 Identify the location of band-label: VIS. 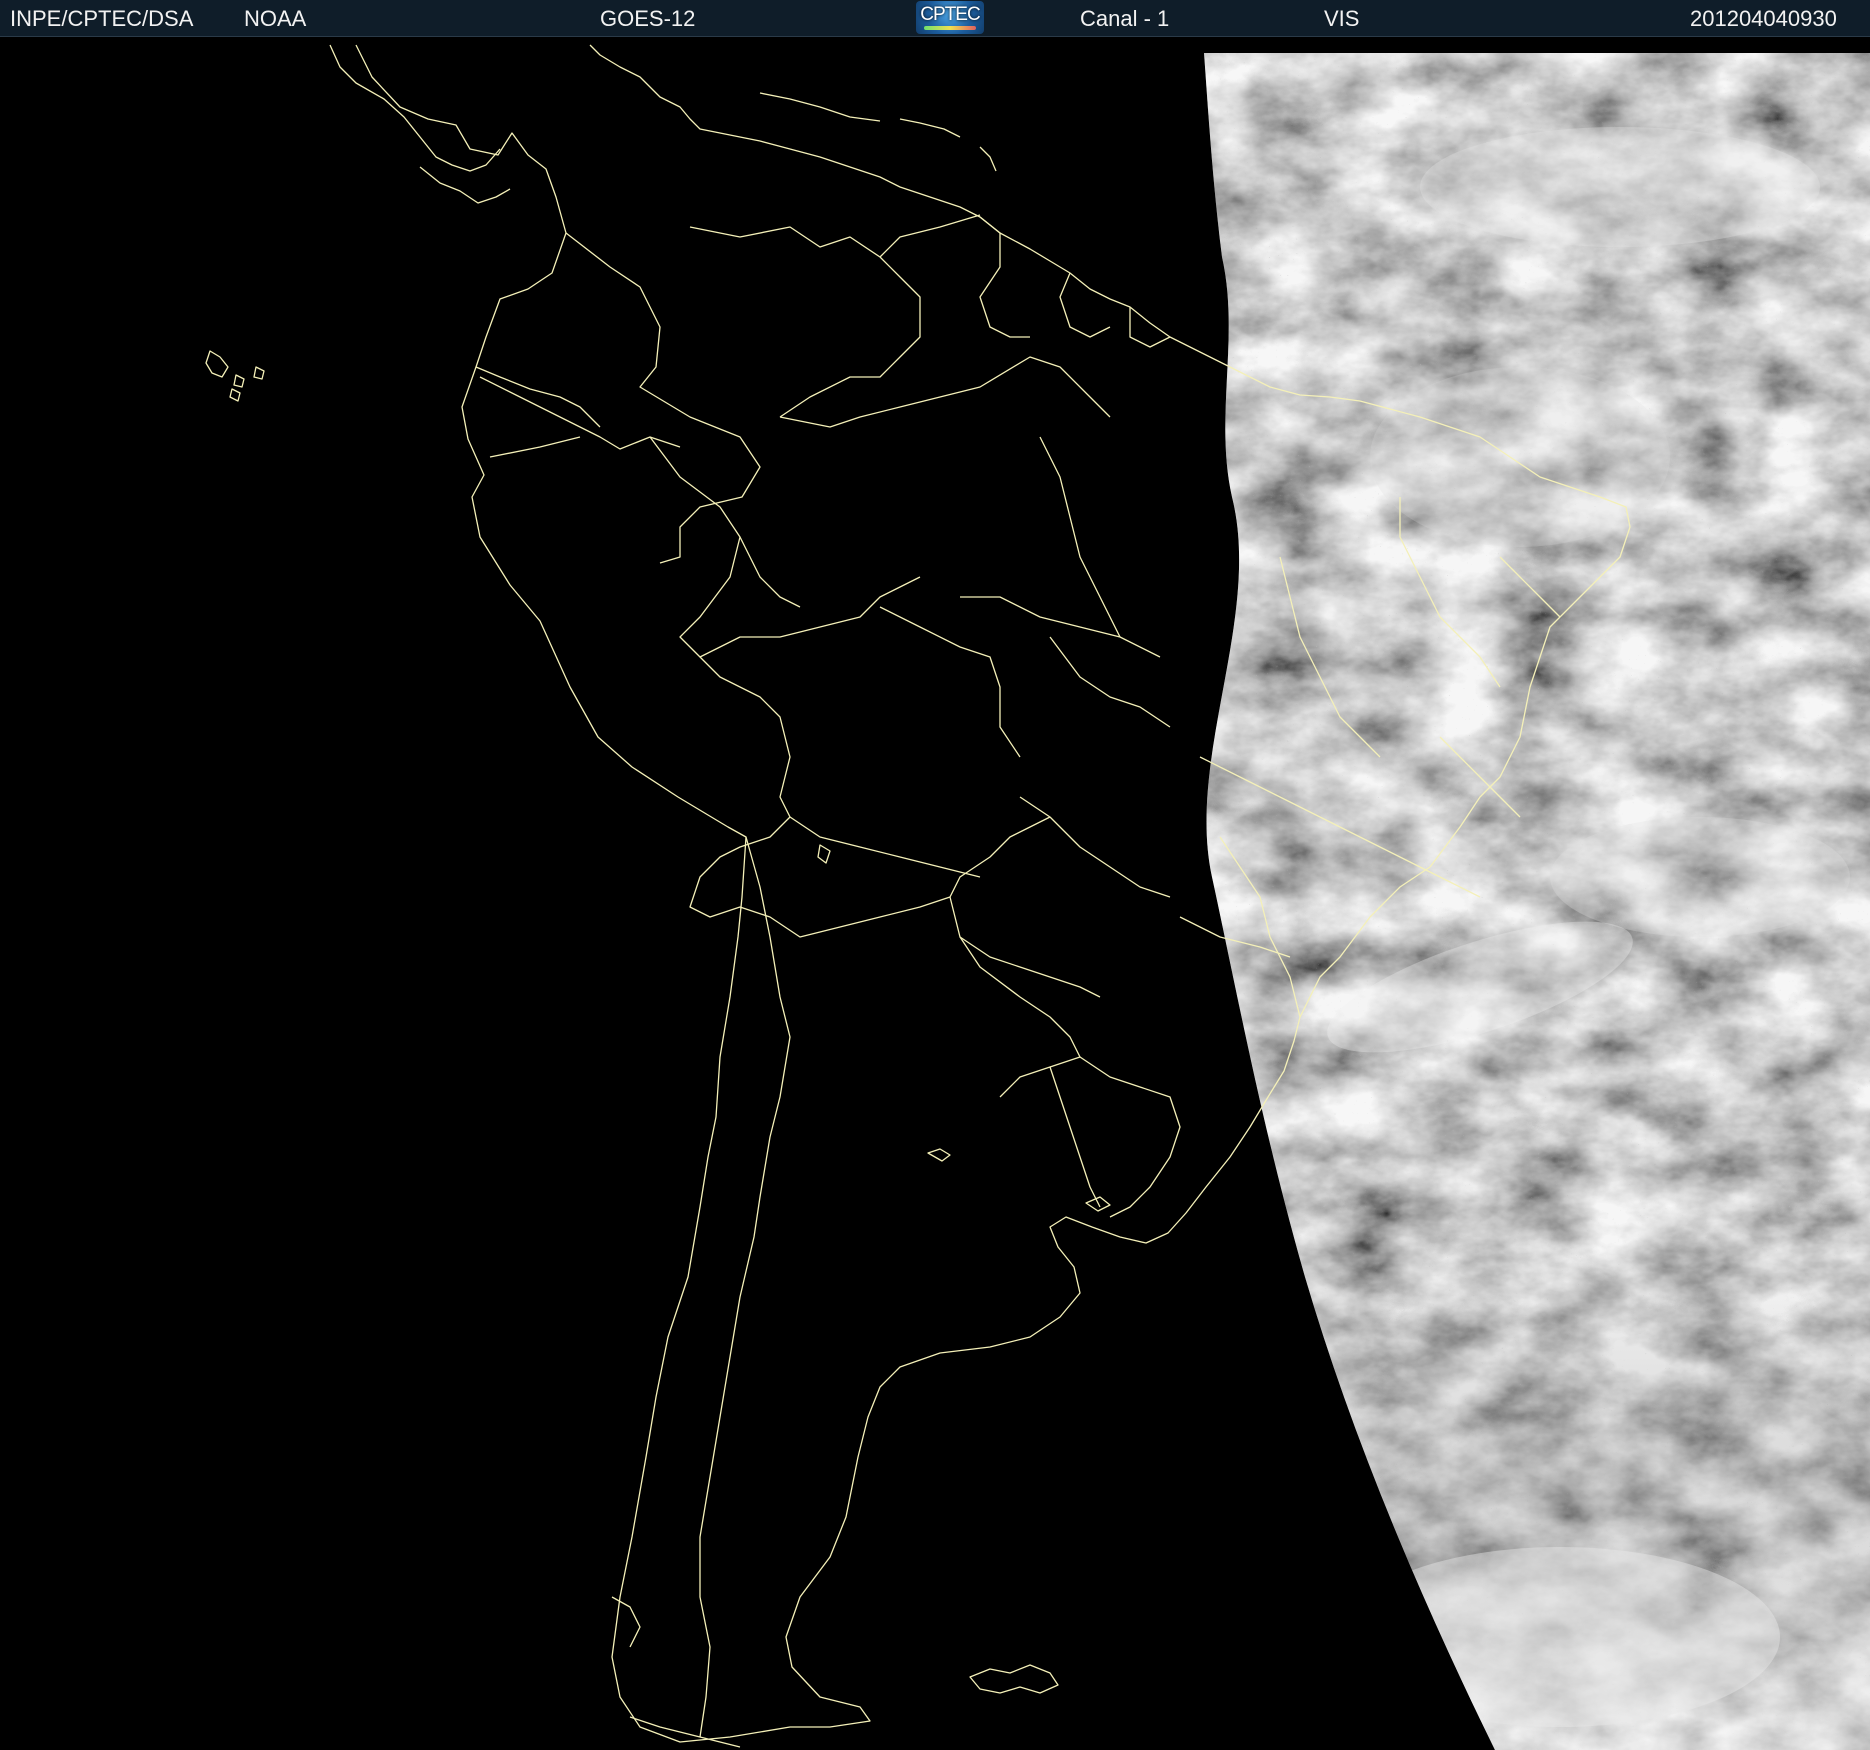
(1342, 18).